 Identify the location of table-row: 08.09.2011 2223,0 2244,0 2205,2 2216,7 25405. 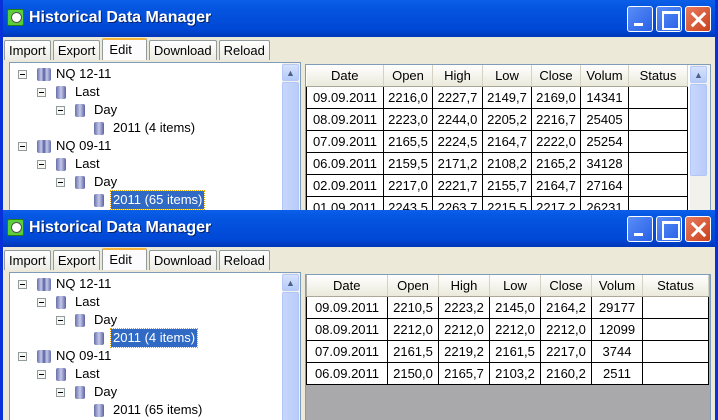
(497, 119).